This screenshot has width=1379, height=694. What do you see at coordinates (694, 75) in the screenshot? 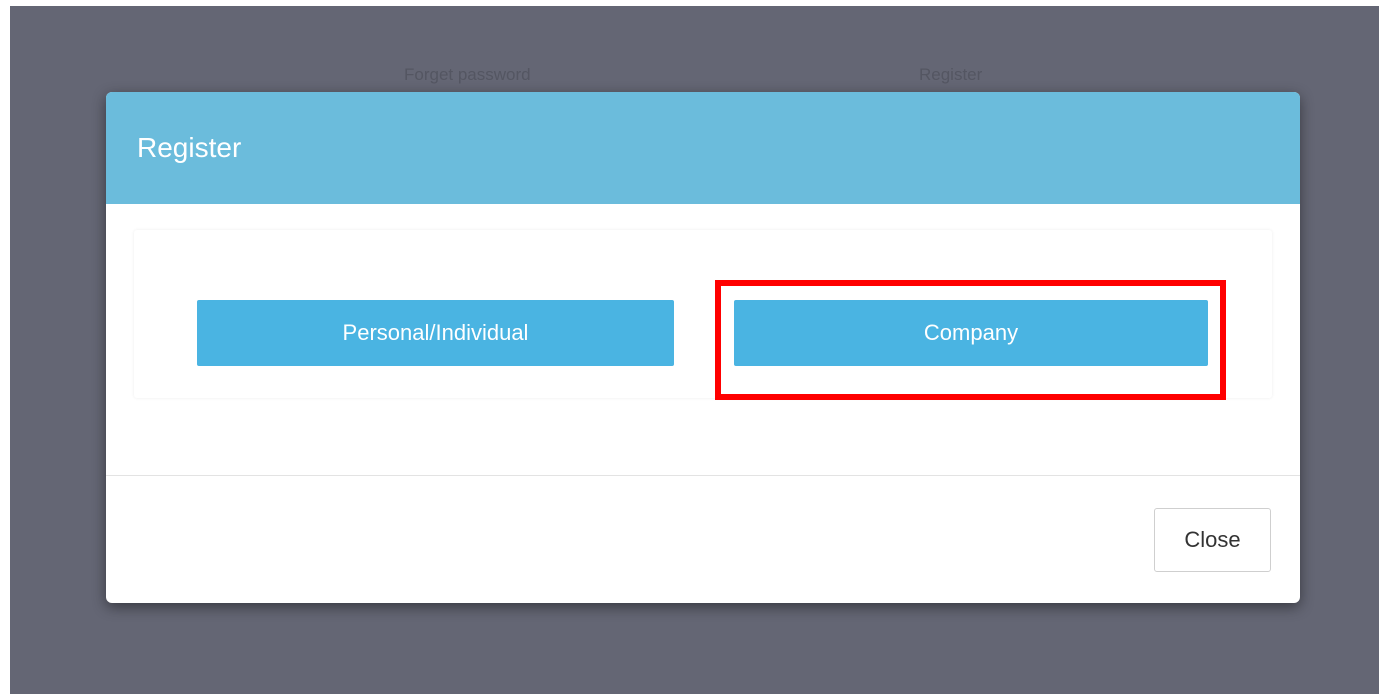
I see `background-links: Forget password Register` at bounding box center [694, 75].